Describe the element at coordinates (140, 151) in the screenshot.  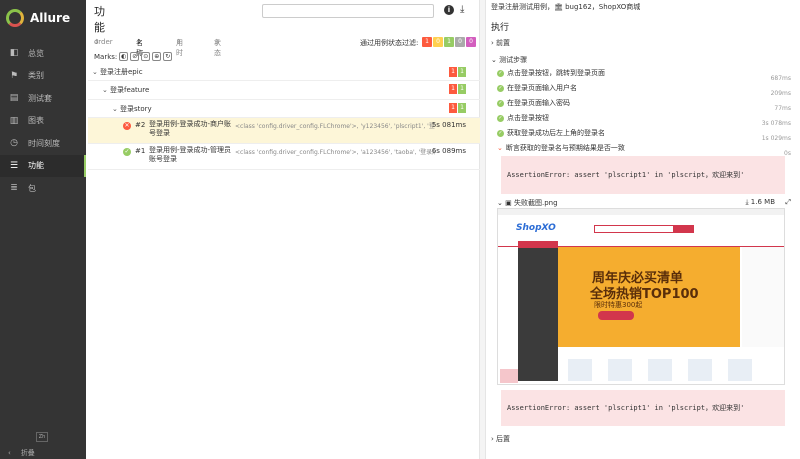
I see `case-number: #1` at that location.